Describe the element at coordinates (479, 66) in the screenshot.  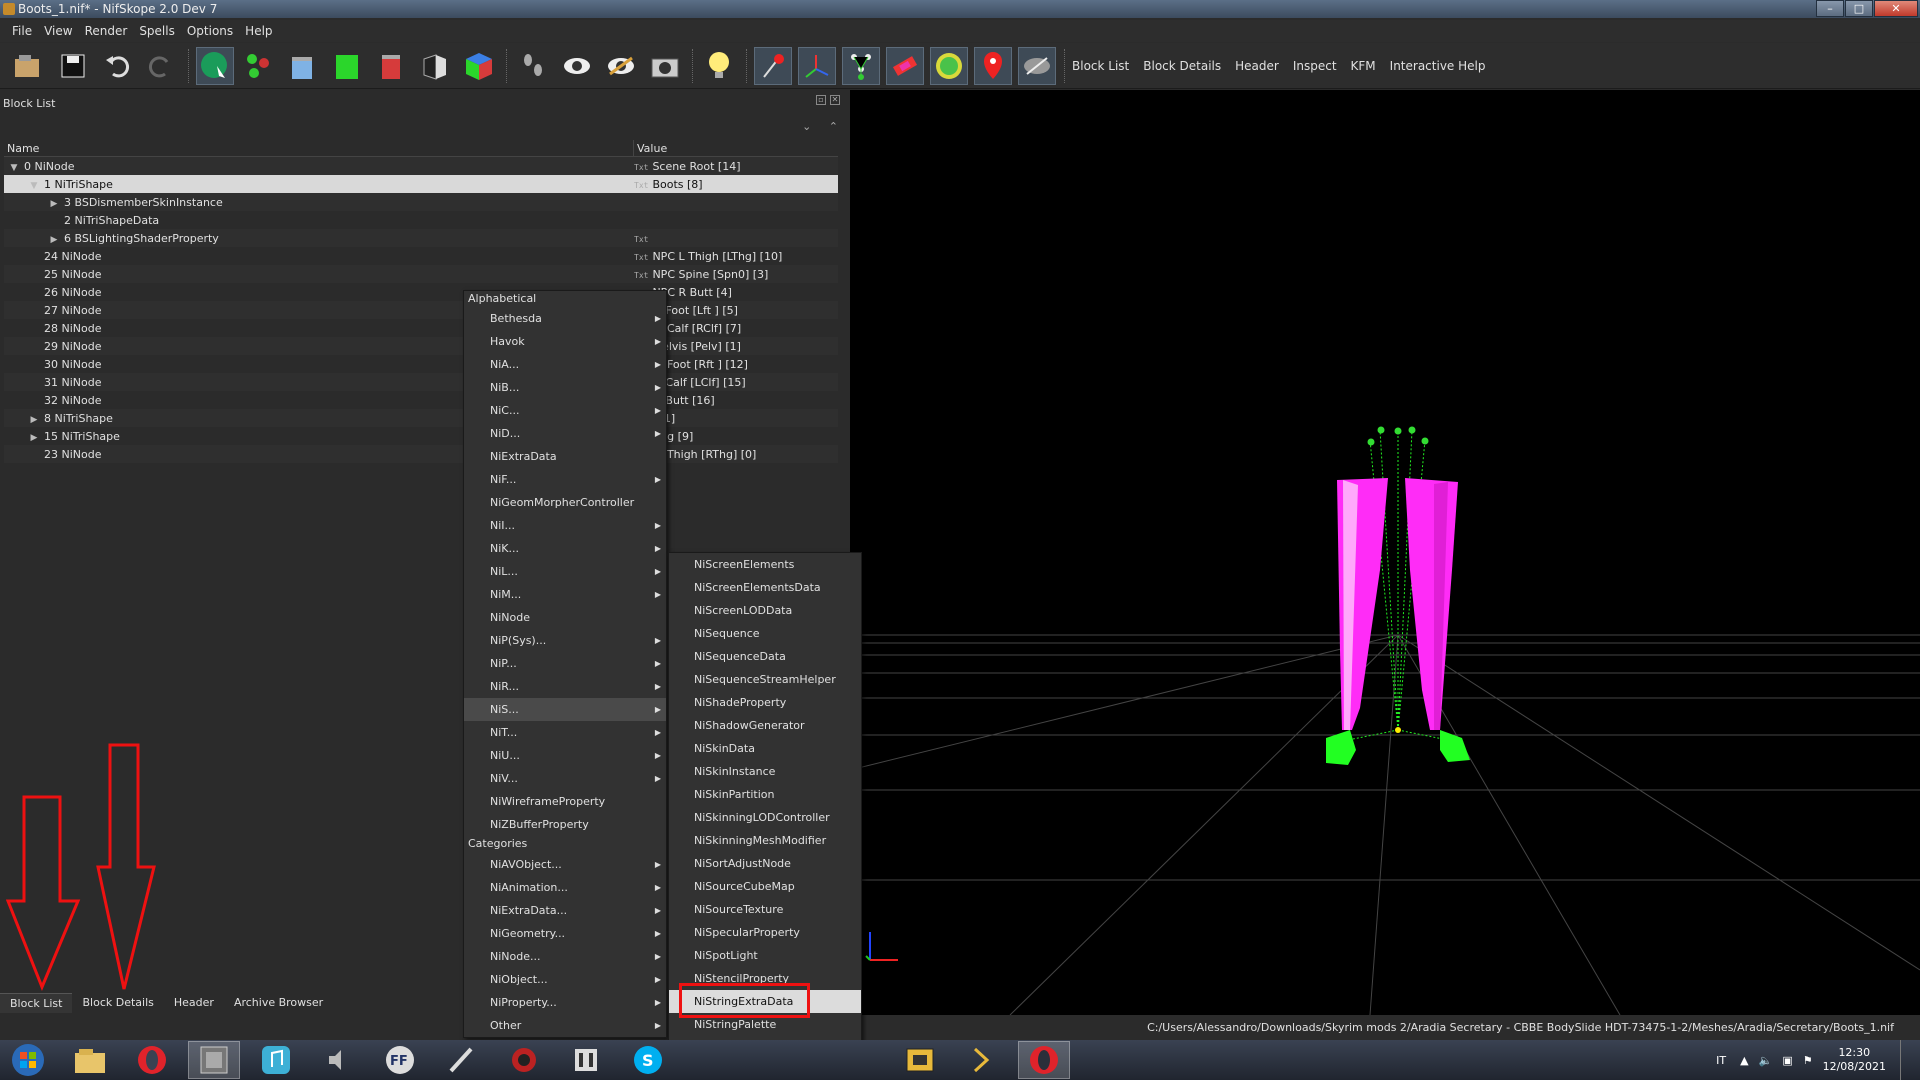
I see `view-perspective-icon` at that location.